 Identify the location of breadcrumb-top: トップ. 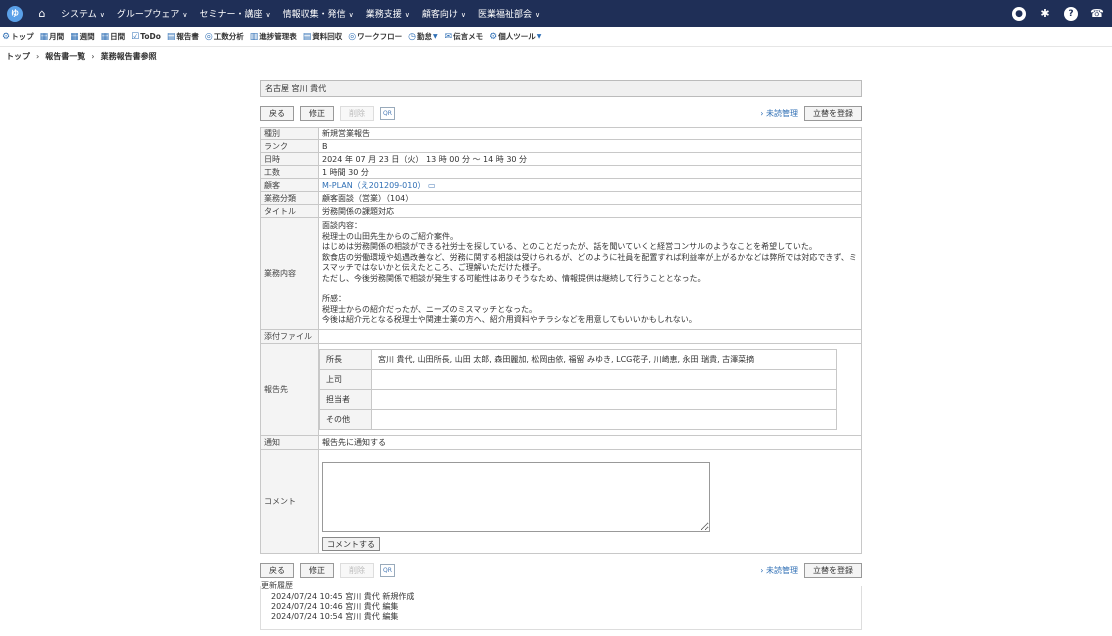
(18, 56).